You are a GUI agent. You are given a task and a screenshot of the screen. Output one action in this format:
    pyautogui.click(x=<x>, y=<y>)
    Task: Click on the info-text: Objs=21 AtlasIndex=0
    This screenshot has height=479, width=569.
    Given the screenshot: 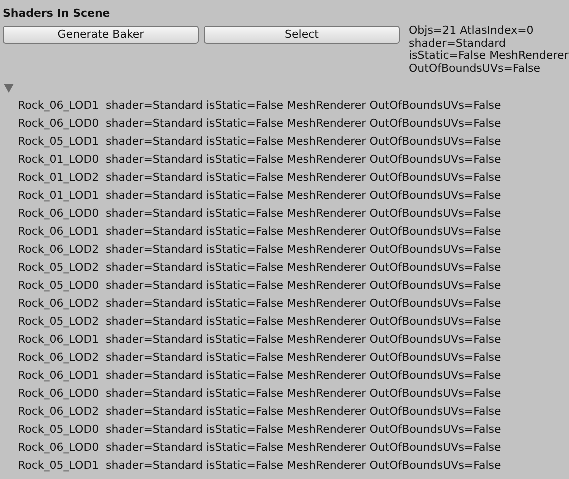 What is the action you would take?
    pyautogui.click(x=472, y=31)
    